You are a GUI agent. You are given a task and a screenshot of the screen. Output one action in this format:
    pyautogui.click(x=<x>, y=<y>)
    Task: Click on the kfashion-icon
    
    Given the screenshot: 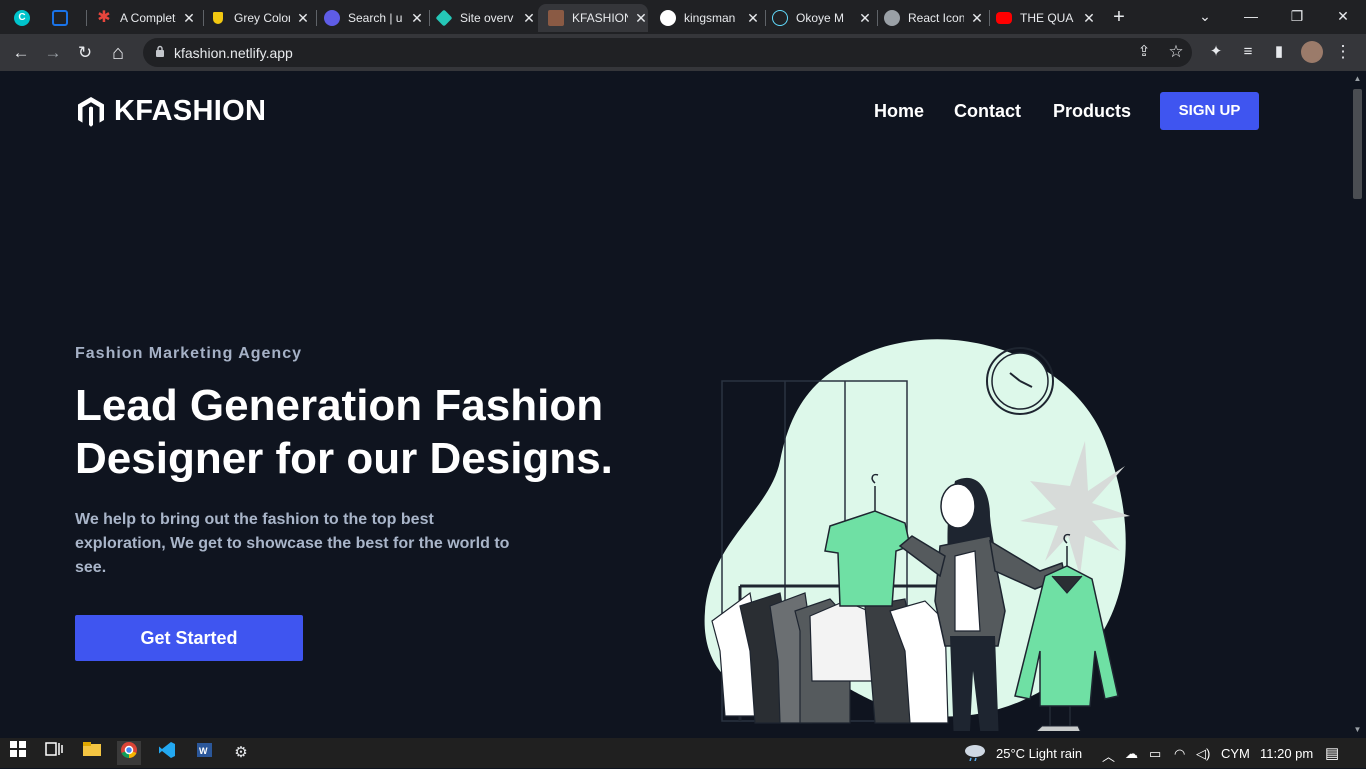 What is the action you would take?
    pyautogui.click(x=556, y=18)
    